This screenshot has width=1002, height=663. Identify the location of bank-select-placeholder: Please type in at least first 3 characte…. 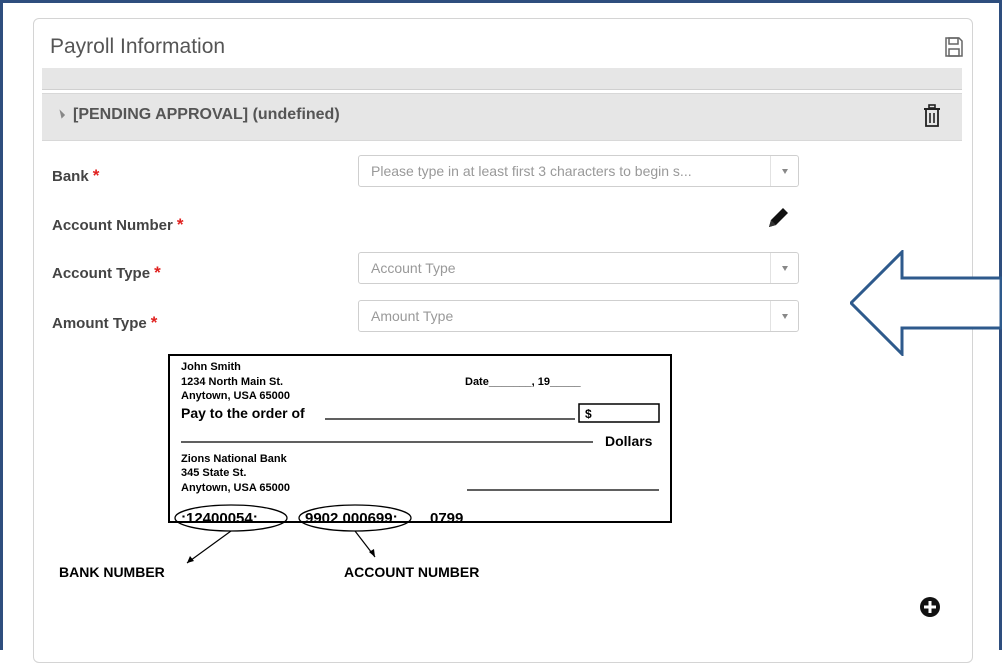
(531, 171).